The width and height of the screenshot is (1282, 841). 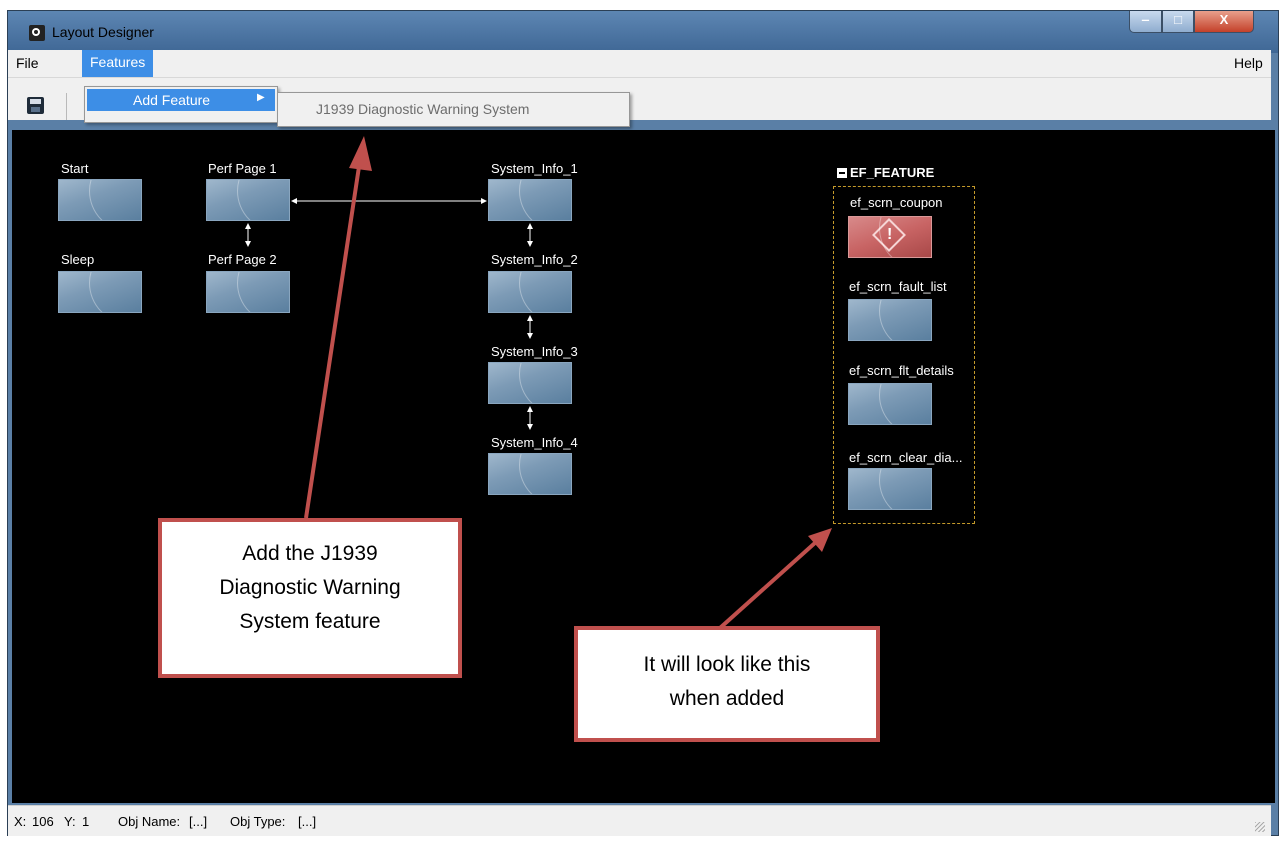 I want to click on features-dropdown: Add Feature ▶, so click(x=181, y=104).